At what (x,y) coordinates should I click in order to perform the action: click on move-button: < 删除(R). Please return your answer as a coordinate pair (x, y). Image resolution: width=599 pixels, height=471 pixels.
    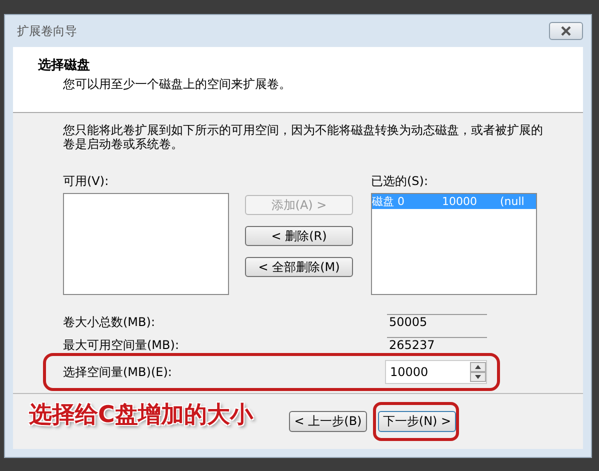
    Looking at the image, I should click on (299, 236).